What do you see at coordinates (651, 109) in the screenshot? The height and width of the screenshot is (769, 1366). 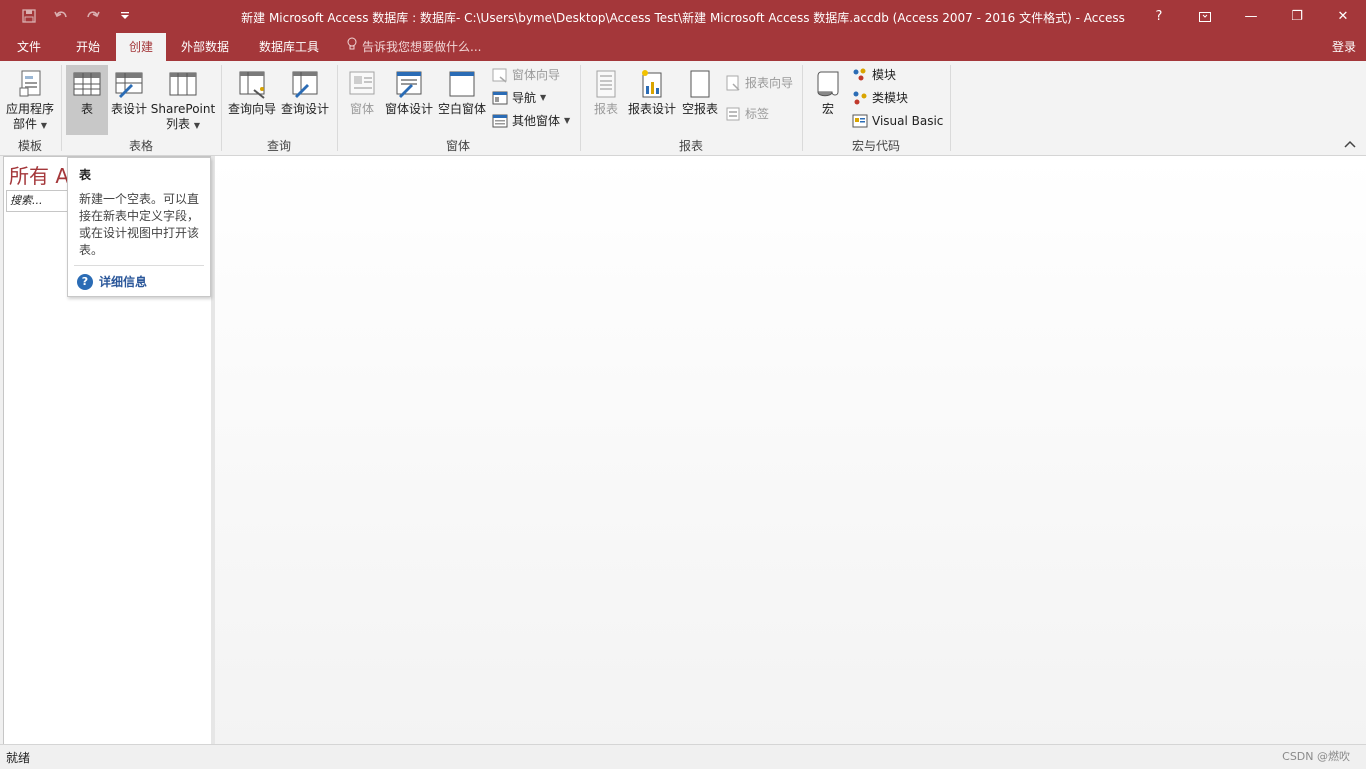 I see `report-design-label: 报表设计` at bounding box center [651, 109].